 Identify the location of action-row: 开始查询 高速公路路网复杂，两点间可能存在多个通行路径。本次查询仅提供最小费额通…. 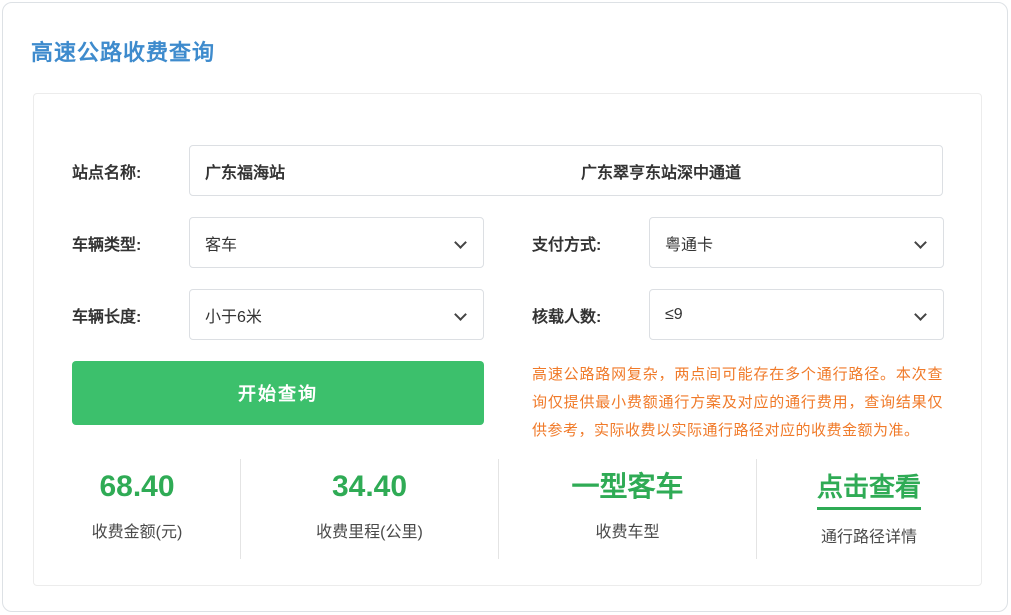
(507, 403).